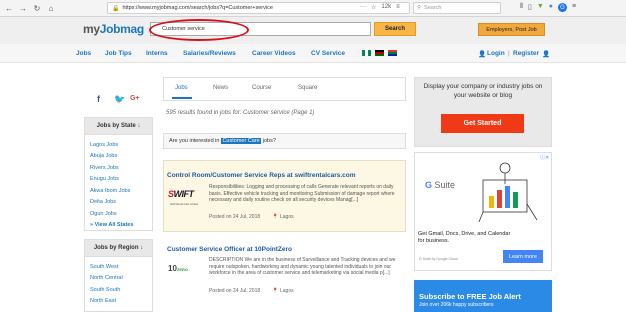 This screenshot has width=626, height=312. What do you see at coordinates (172, 268) in the screenshot?
I see `logo-text: 10` at bounding box center [172, 268].